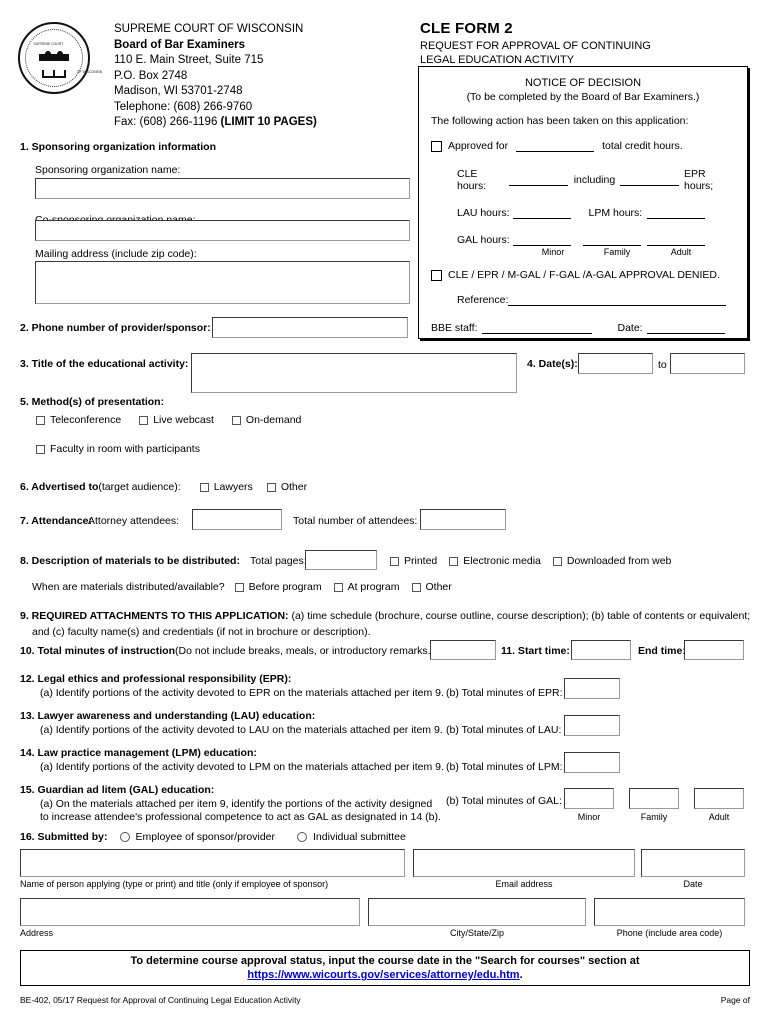 The image size is (770, 1024). I want to click on at-program-checkbox, so click(338, 587).